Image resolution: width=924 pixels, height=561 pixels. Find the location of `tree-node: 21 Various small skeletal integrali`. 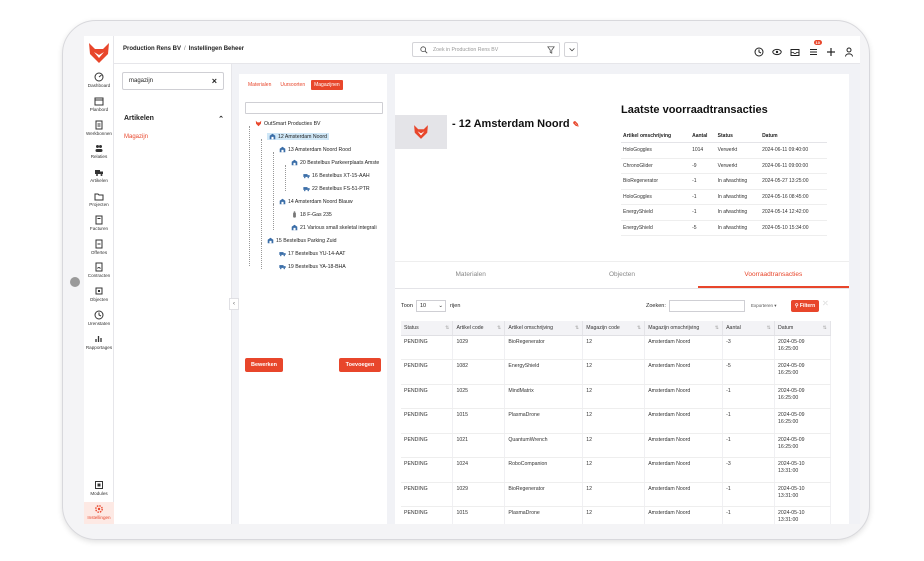

tree-node: 21 Various small skeletal integrali is located at coordinates (334, 227).